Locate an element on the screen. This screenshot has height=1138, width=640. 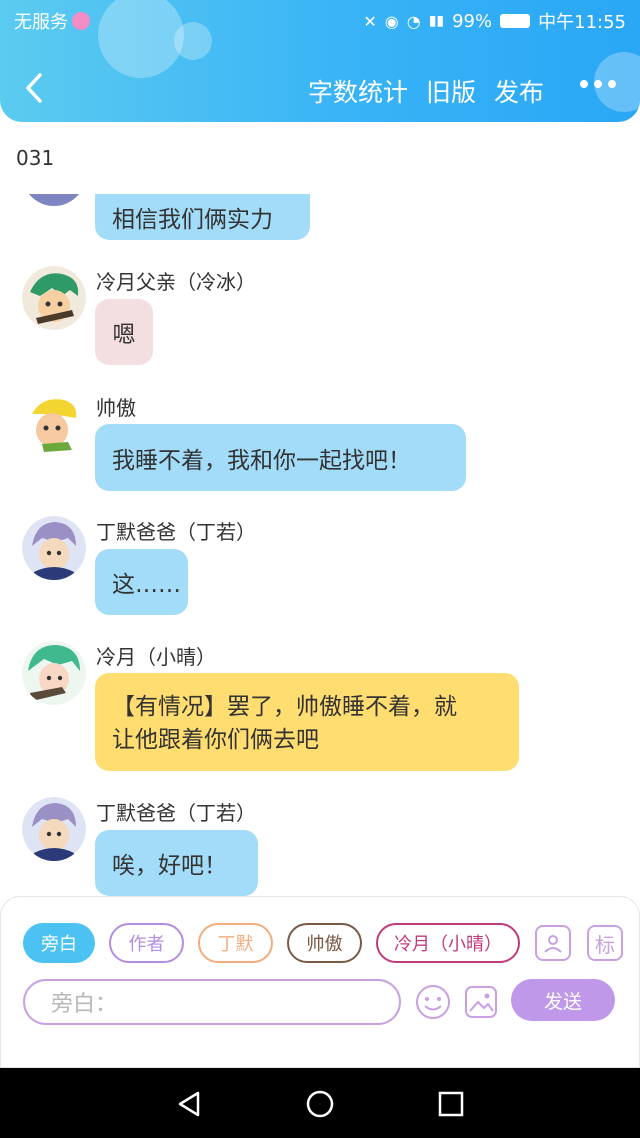
signal-icon: ▮▮ is located at coordinates (436, 21).